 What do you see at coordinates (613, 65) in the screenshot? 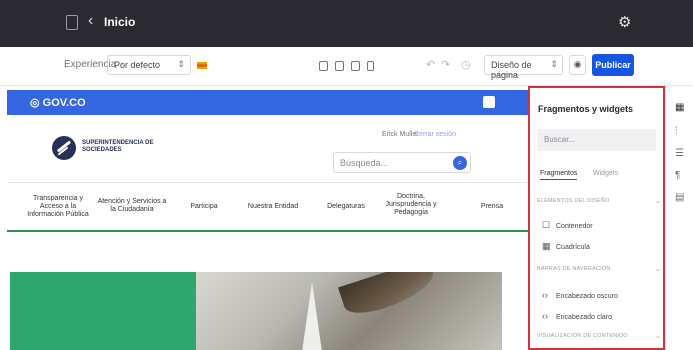
I see `publish-button: Publicar` at bounding box center [613, 65].